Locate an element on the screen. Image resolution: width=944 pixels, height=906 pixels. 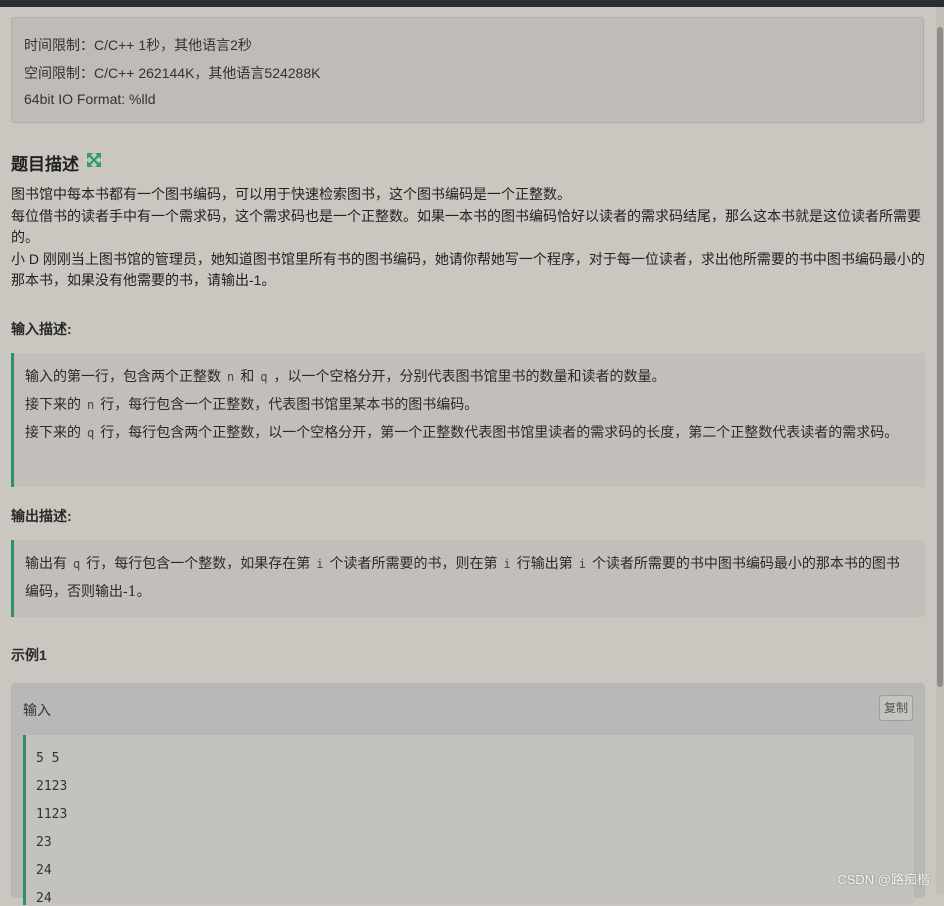
scrollbar-thumb is located at coordinates (940, 357).